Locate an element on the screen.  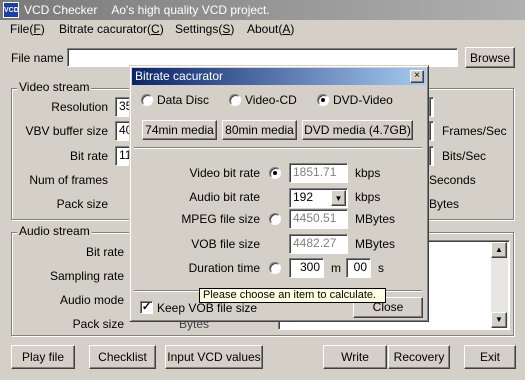
dialog-title: Bitrate cacurator is located at coordinates (179, 76).